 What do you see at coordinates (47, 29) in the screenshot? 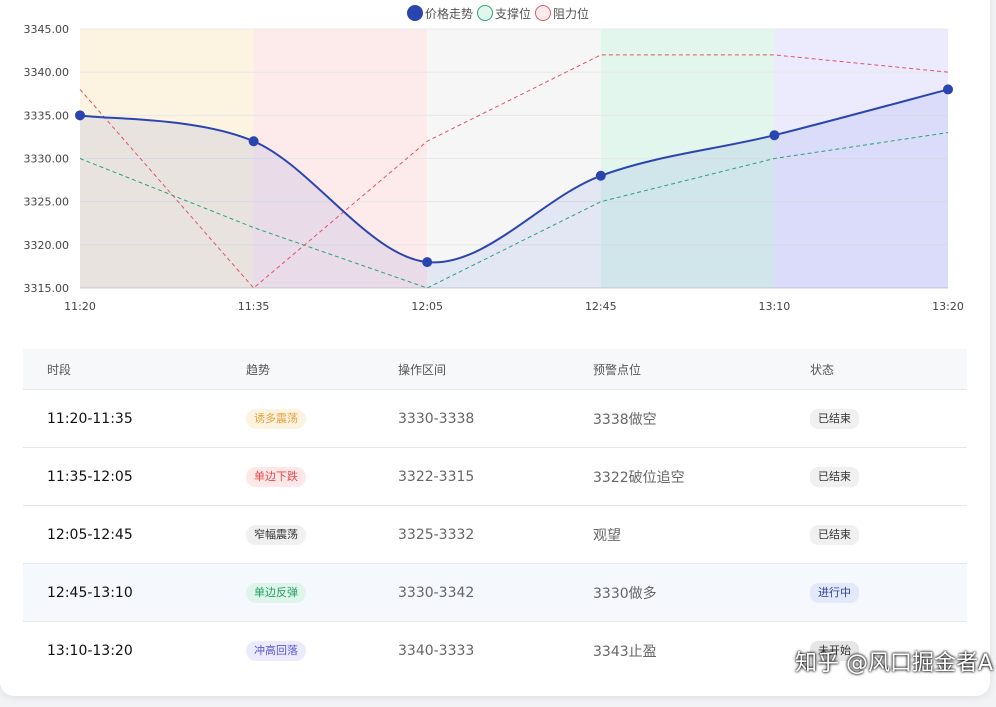
I see `y-tick-label: 3345.00` at bounding box center [47, 29].